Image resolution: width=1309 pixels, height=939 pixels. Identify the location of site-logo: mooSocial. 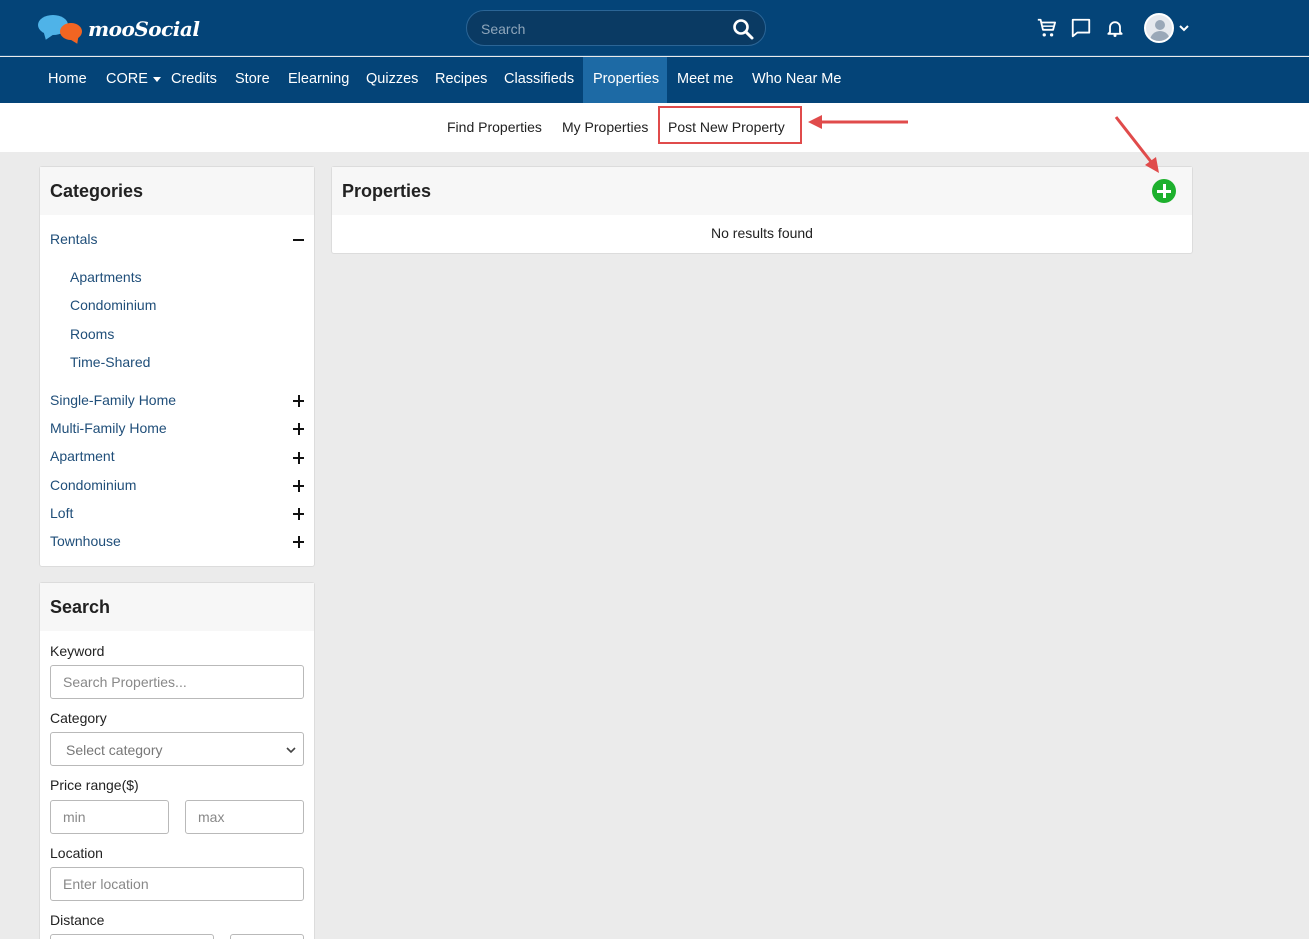
(119, 29).